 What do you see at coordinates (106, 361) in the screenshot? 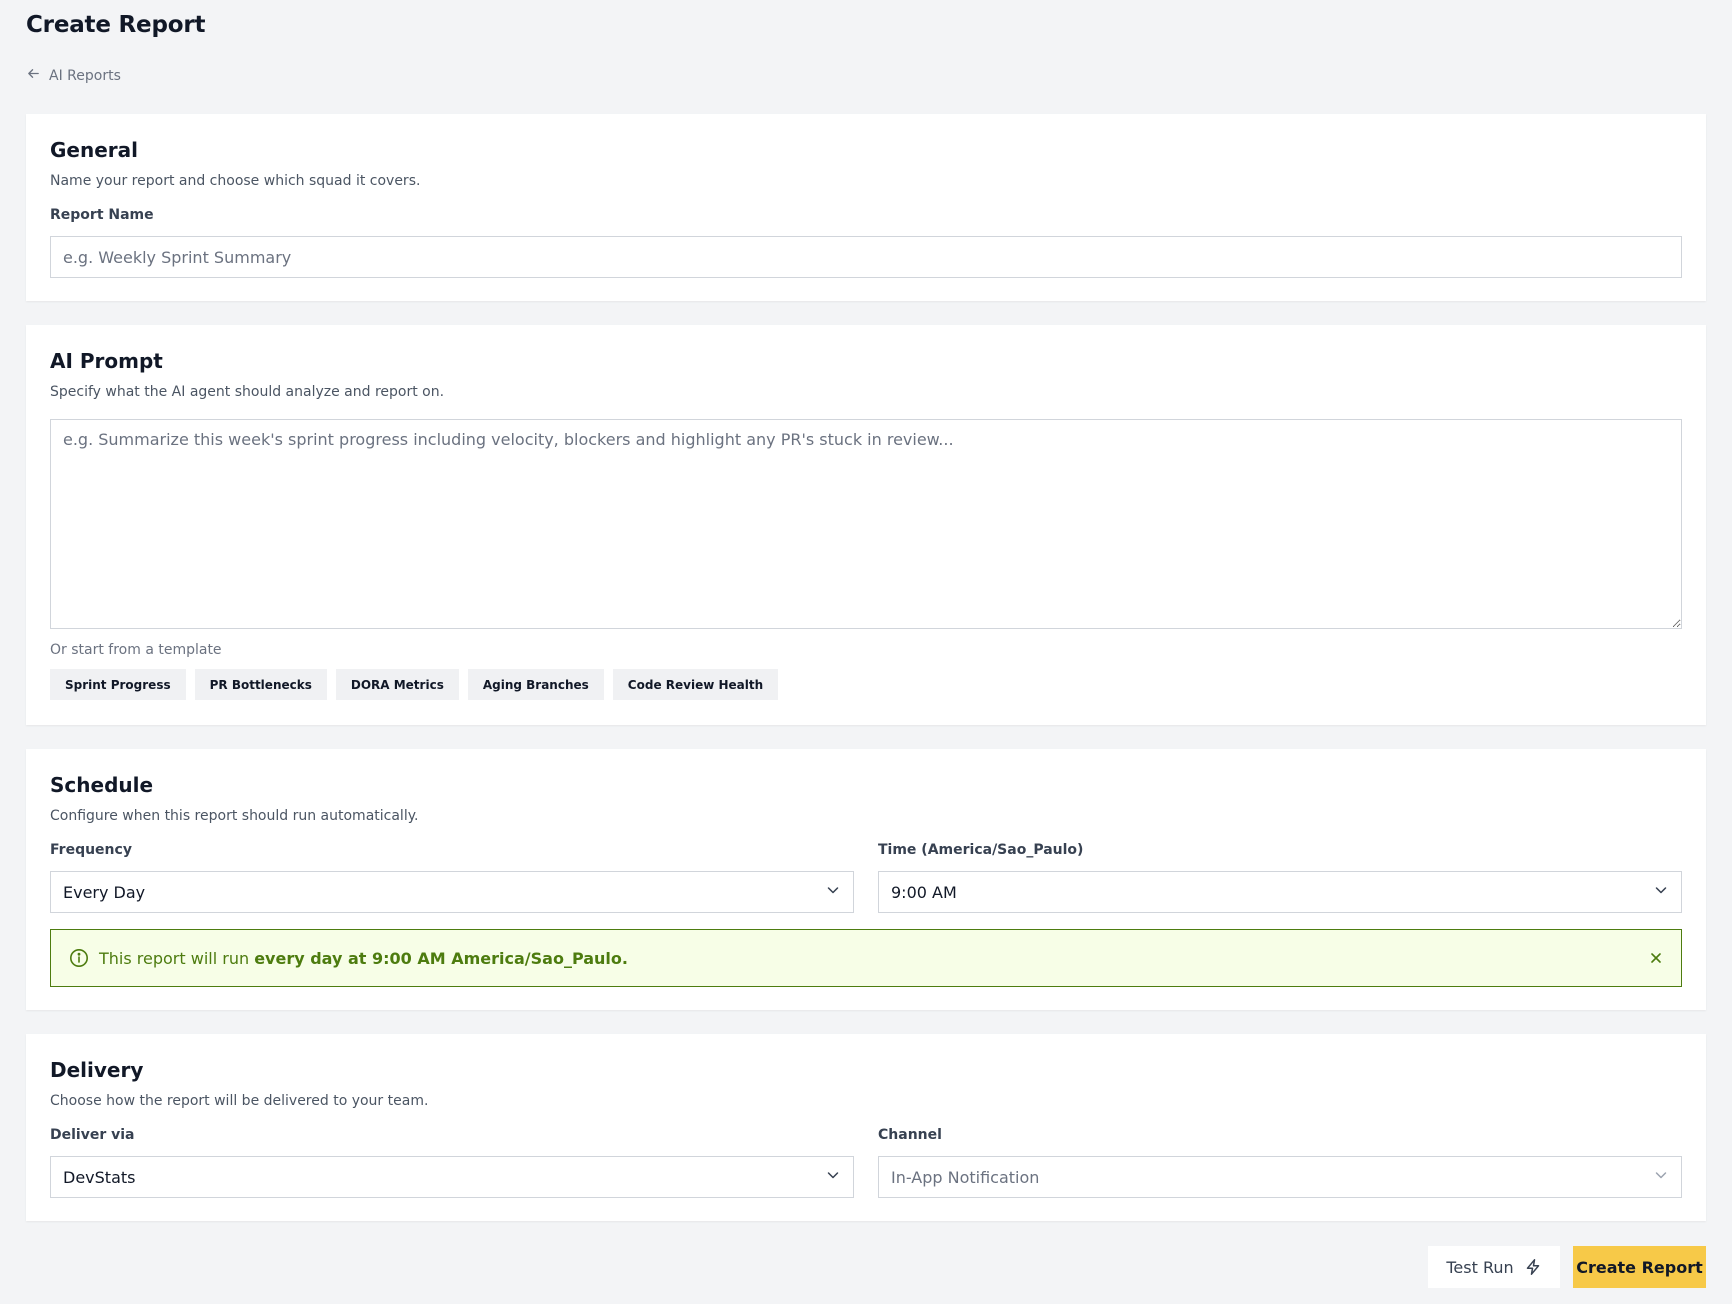
I see `ai-prompt-title: AI Prompt` at bounding box center [106, 361].